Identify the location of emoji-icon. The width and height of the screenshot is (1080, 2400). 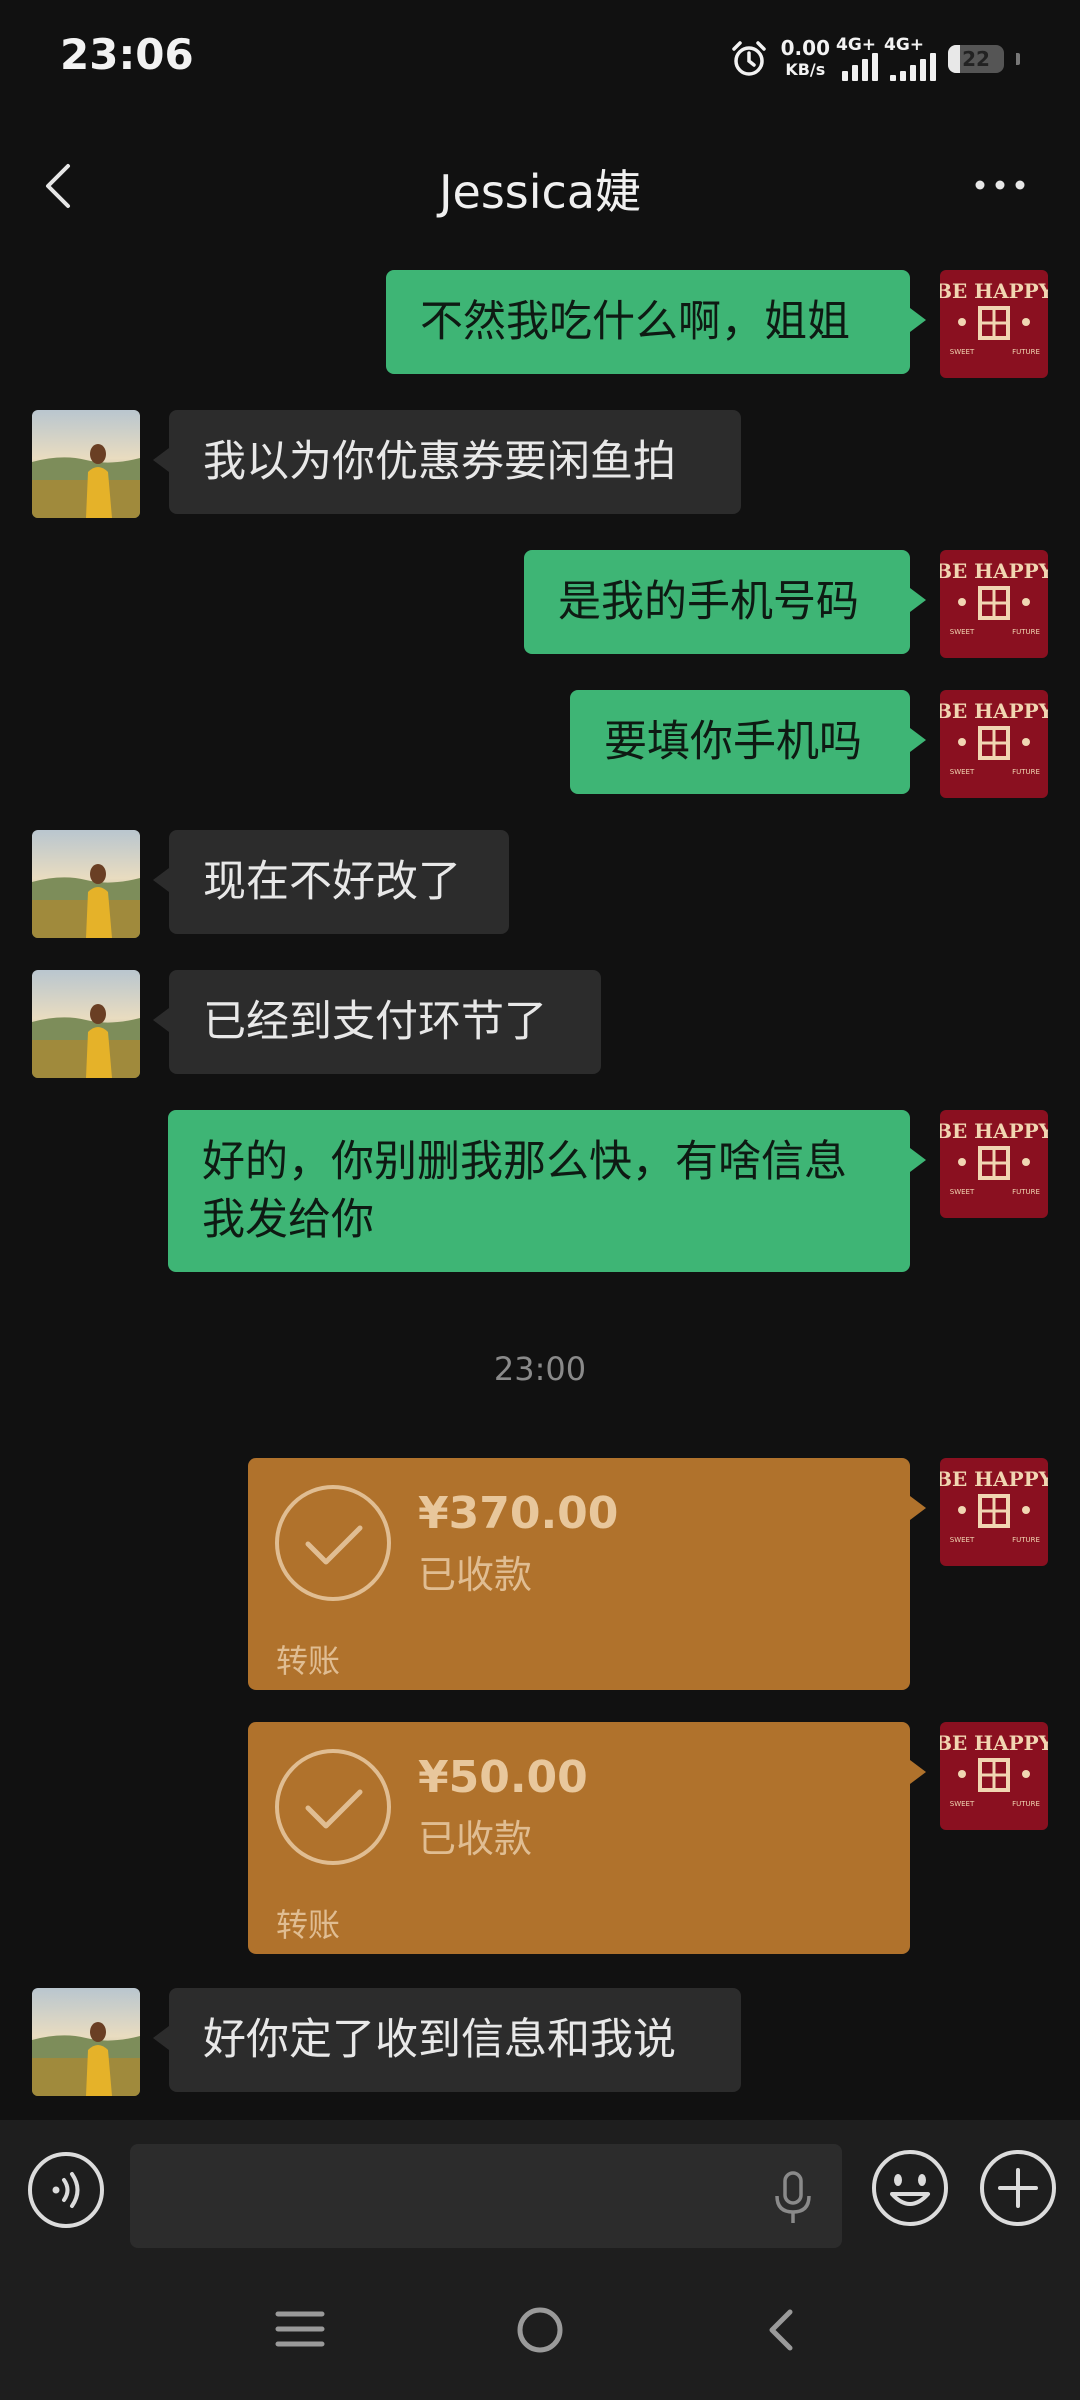
(910, 2188).